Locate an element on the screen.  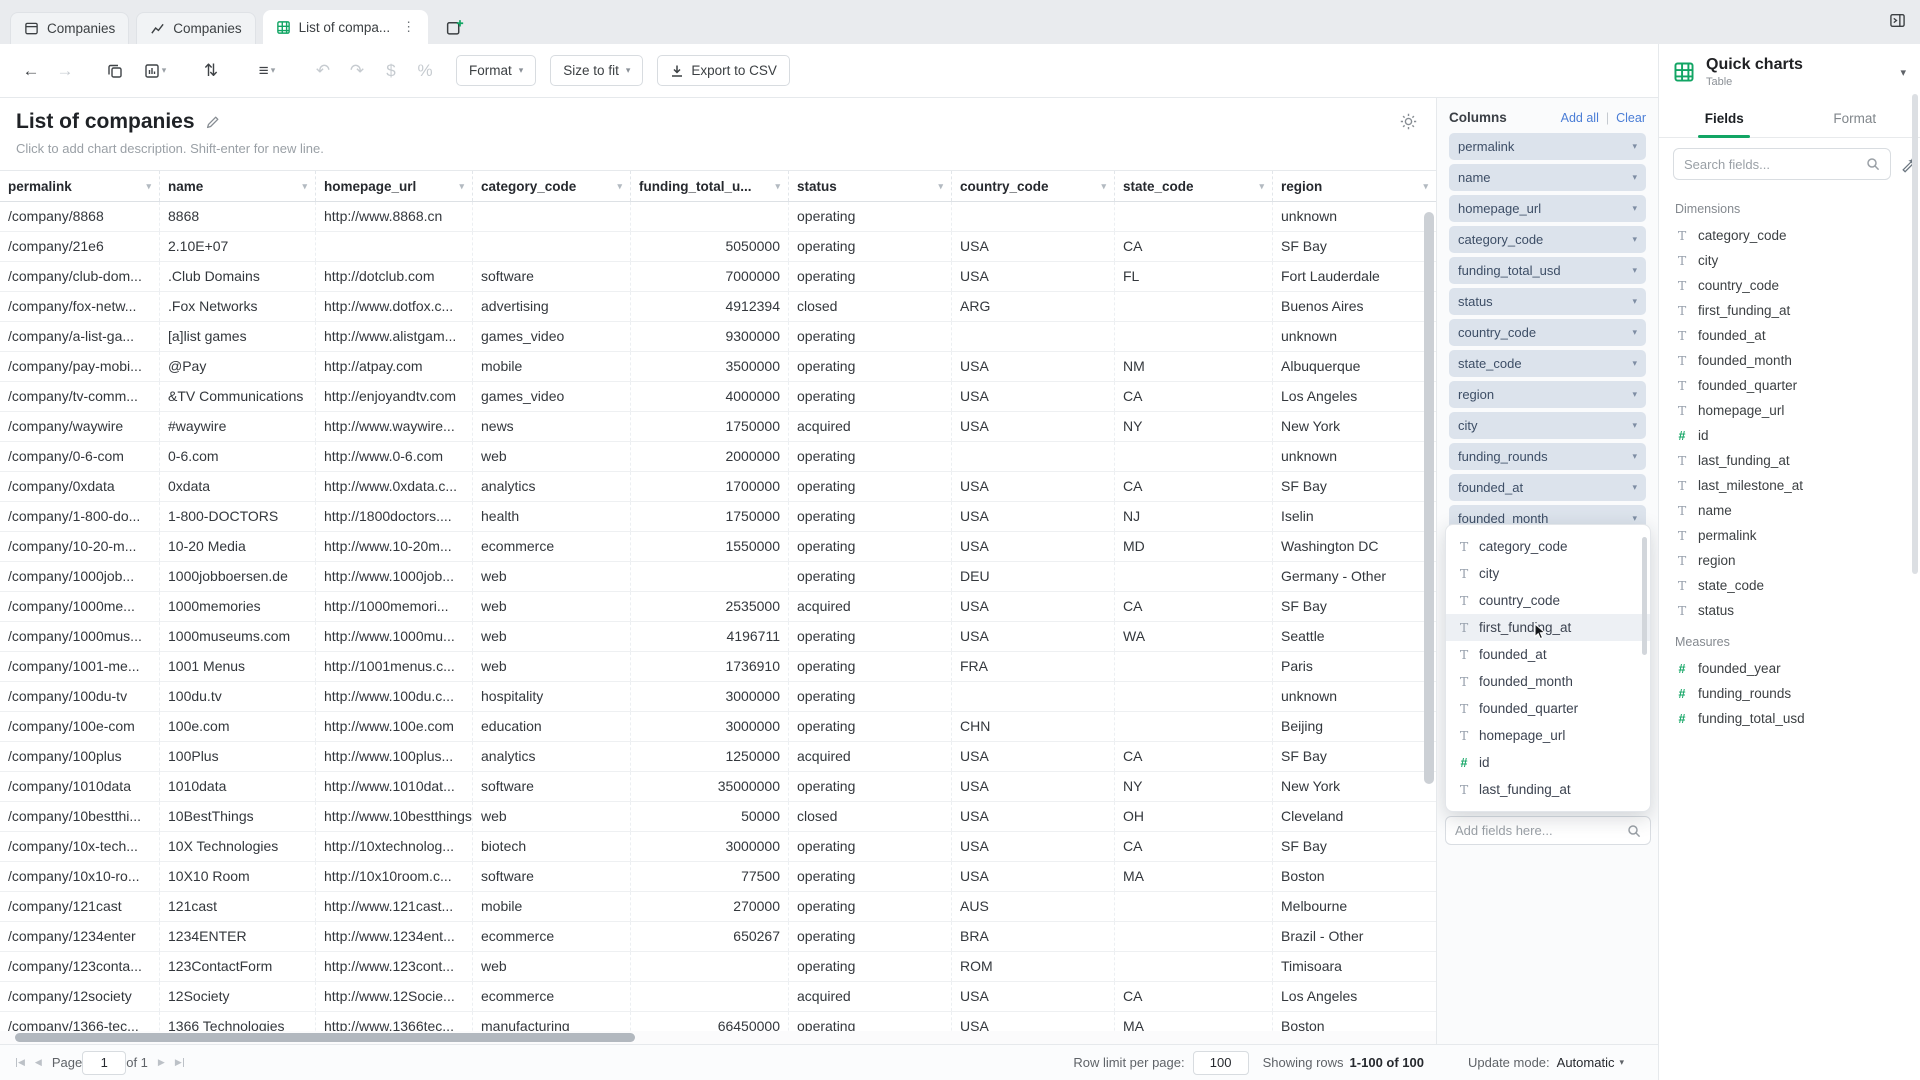
field-item-name: Tname is located at coordinates (1789, 510).